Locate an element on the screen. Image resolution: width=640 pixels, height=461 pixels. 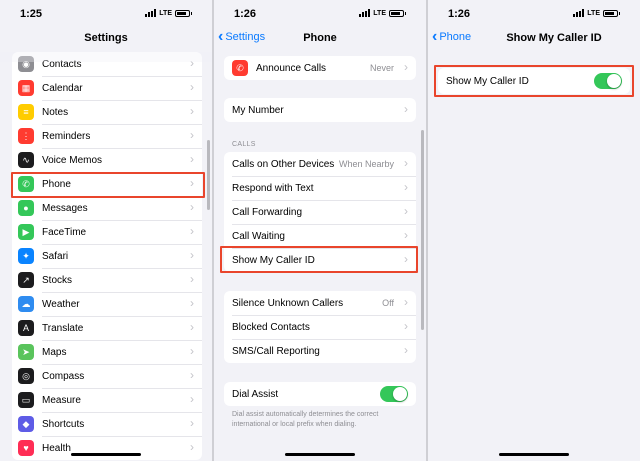
settings-item-label: Stocks is located at coordinates (57, 280).